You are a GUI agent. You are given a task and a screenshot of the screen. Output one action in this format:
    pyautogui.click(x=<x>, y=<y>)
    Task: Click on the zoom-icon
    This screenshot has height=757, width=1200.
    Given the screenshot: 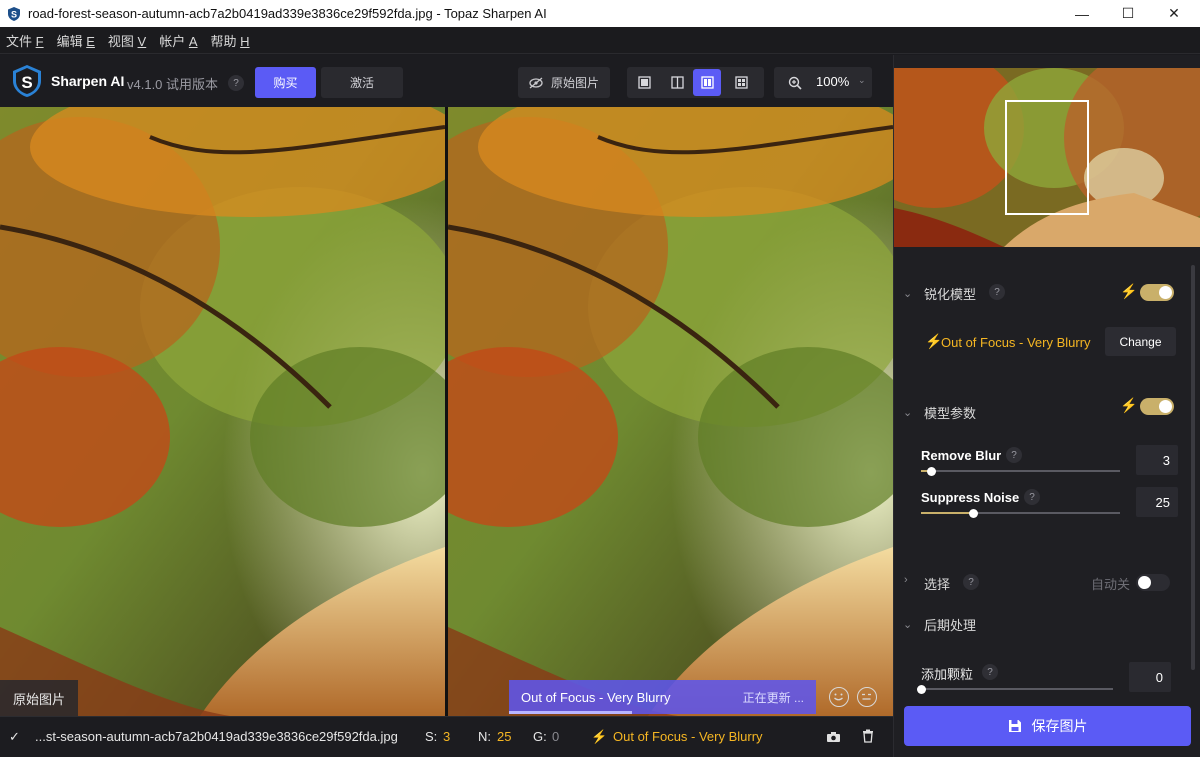 What is the action you would take?
    pyautogui.click(x=795, y=83)
    